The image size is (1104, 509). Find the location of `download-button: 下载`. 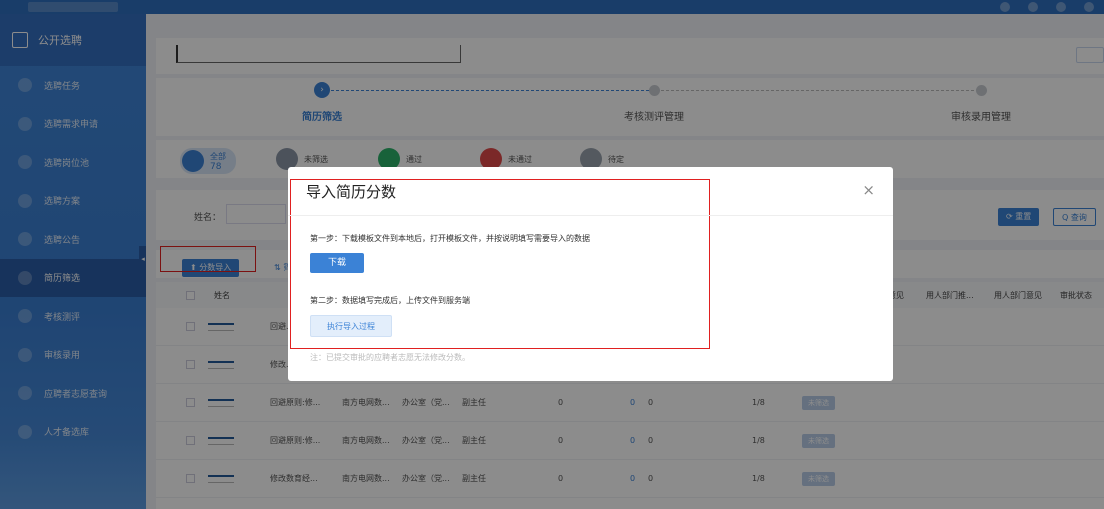

download-button: 下载 is located at coordinates (337, 263).